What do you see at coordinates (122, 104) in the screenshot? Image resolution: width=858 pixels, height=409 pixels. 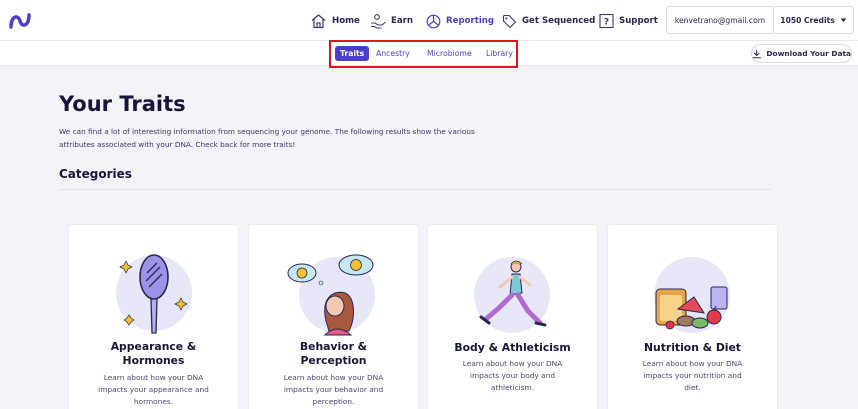 I see `page-title: Your Traits` at bounding box center [122, 104].